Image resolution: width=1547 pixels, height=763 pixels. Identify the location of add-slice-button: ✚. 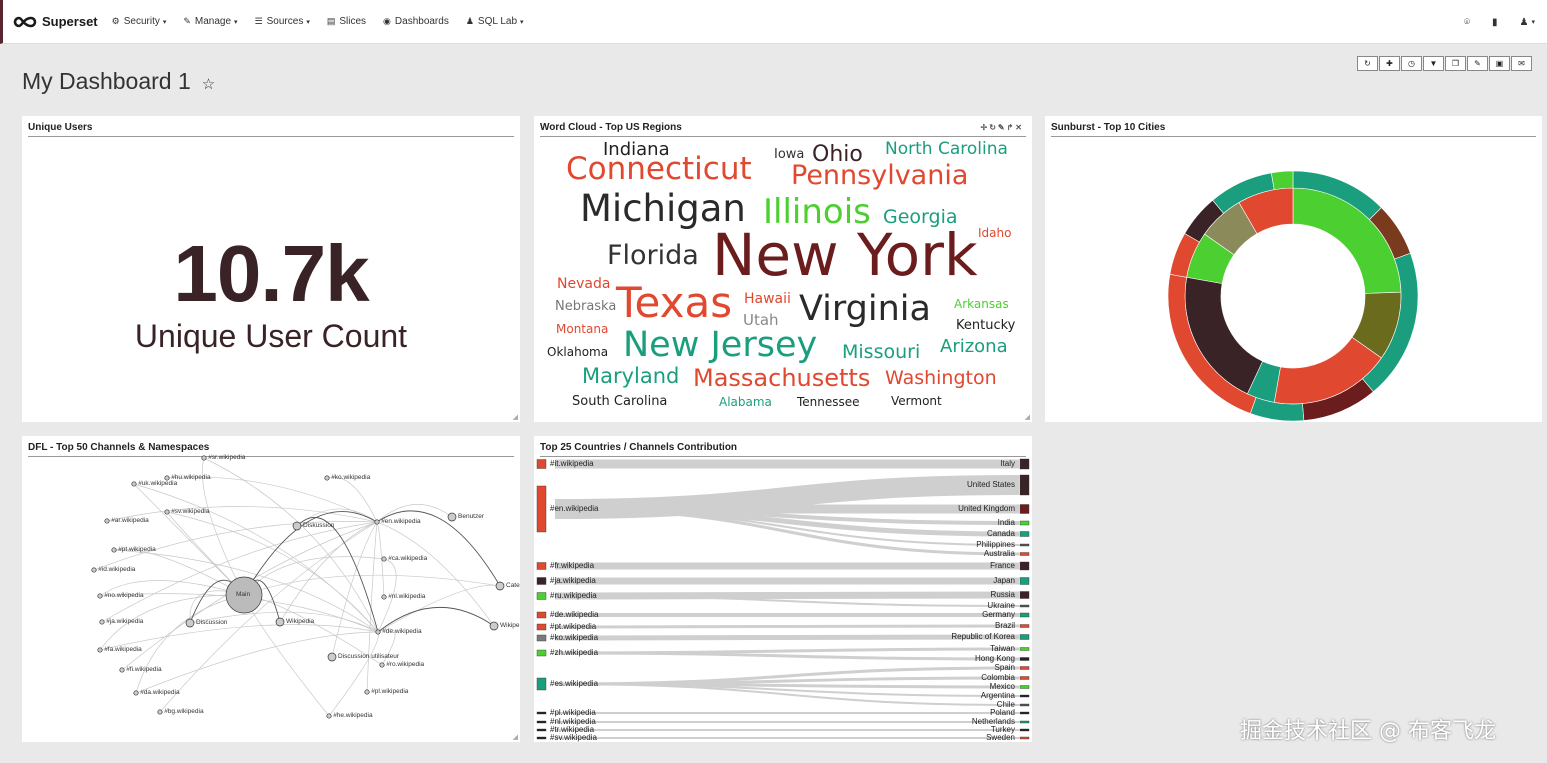
(1389, 63).